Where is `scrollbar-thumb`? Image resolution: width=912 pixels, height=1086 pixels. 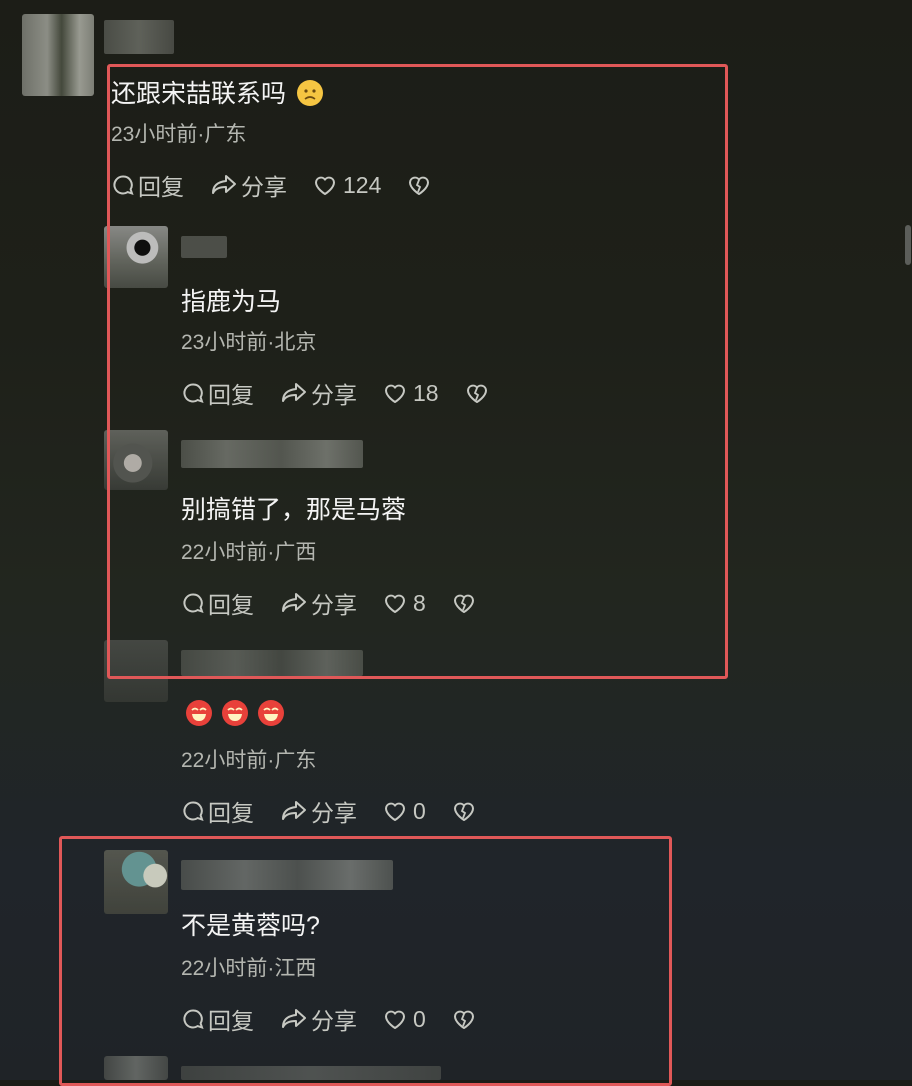 scrollbar-thumb is located at coordinates (908, 245).